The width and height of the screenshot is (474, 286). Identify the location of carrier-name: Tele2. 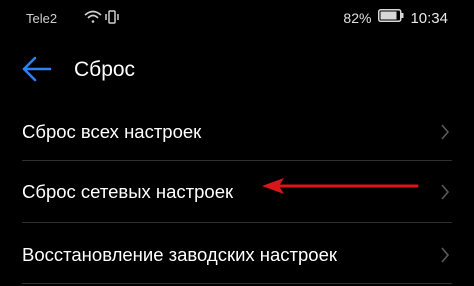
(42, 18).